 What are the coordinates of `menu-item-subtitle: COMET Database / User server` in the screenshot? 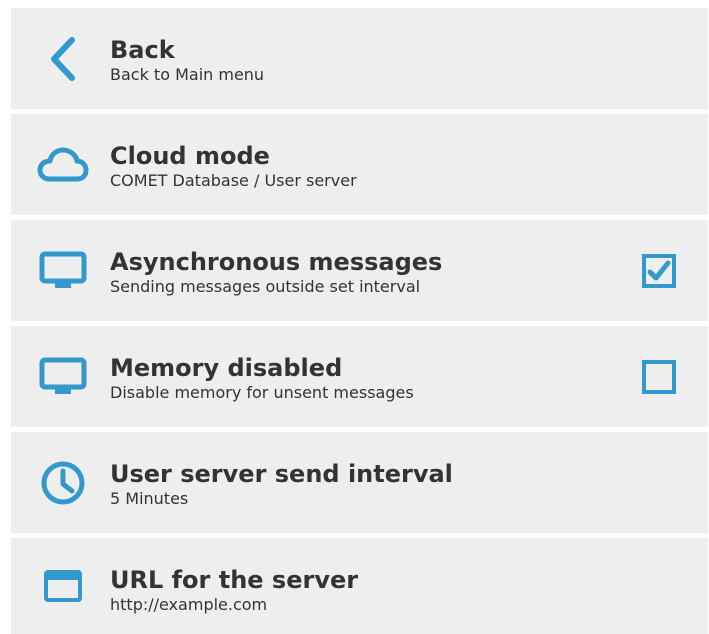 It's located at (233, 180).